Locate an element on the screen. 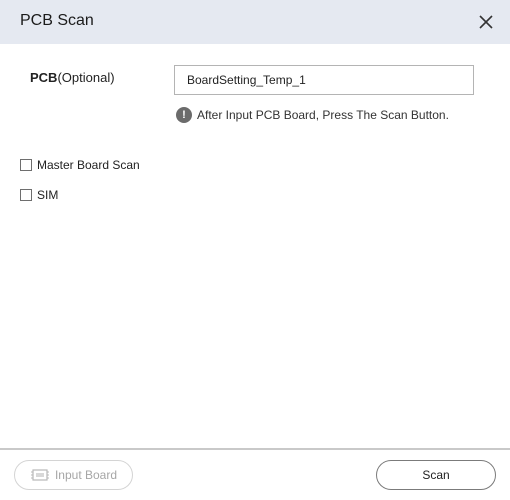 Image resolution: width=510 pixels, height=500 pixels. scan-button: Scan is located at coordinates (436, 475).